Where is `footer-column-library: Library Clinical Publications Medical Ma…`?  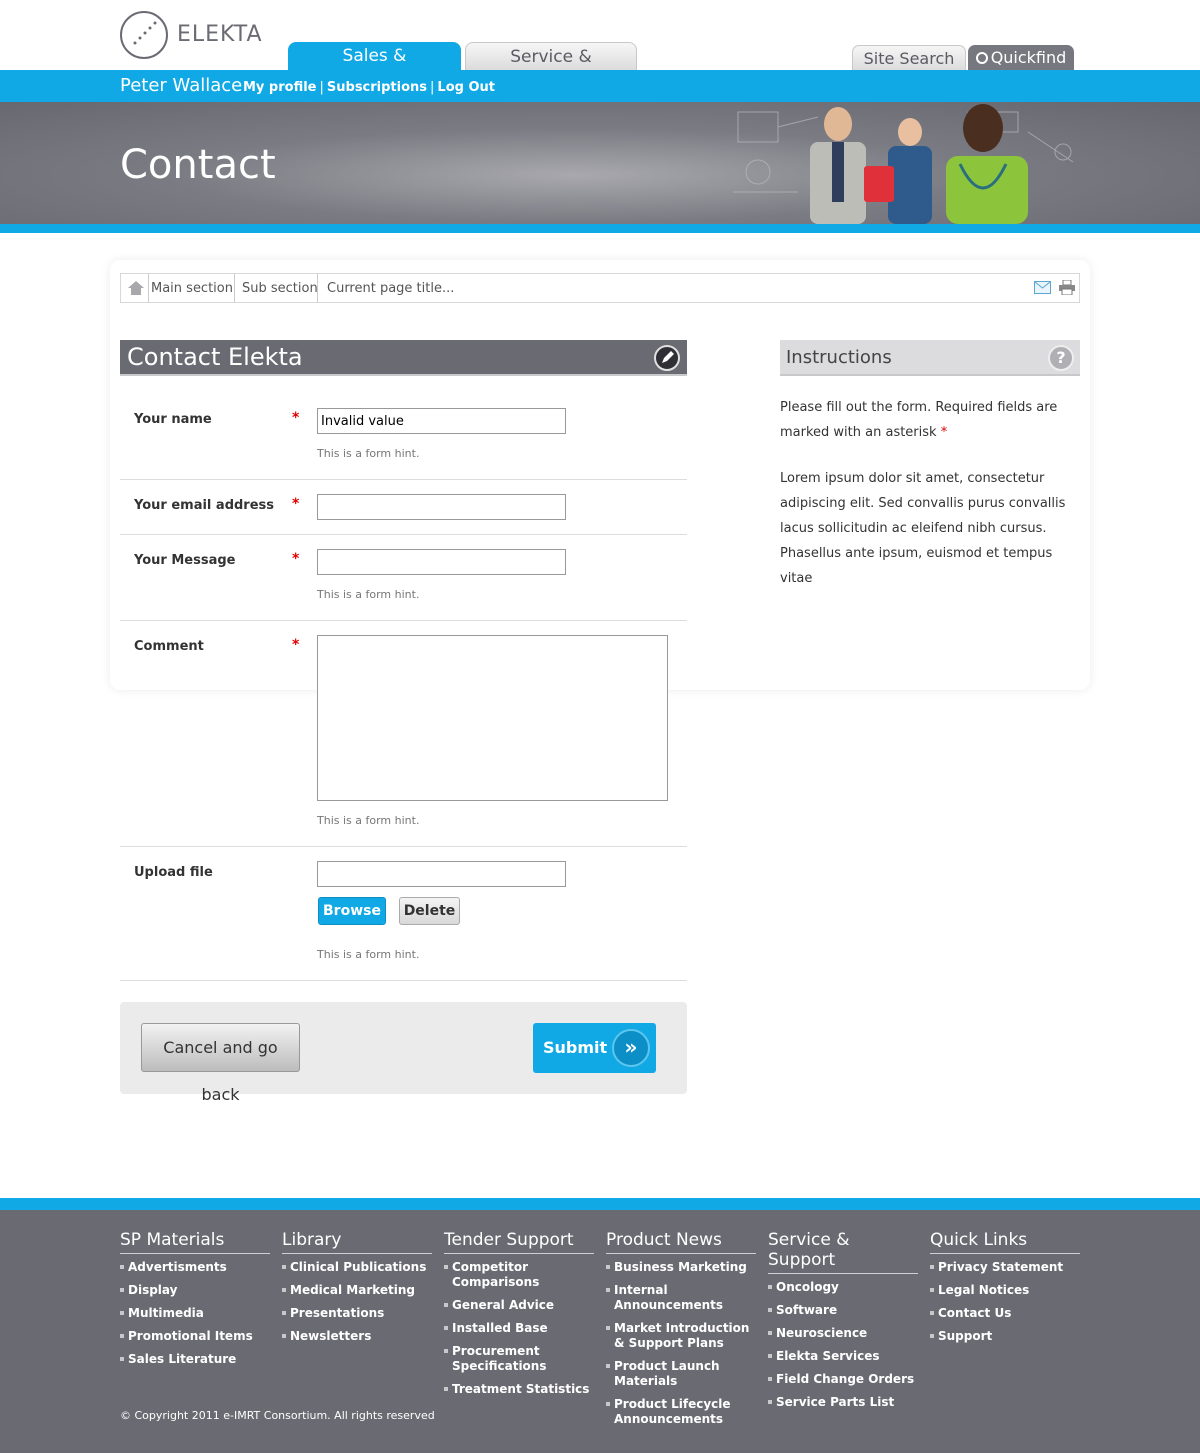 footer-column-library: Library Clinical Publications Medical Ma… is located at coordinates (357, 1291).